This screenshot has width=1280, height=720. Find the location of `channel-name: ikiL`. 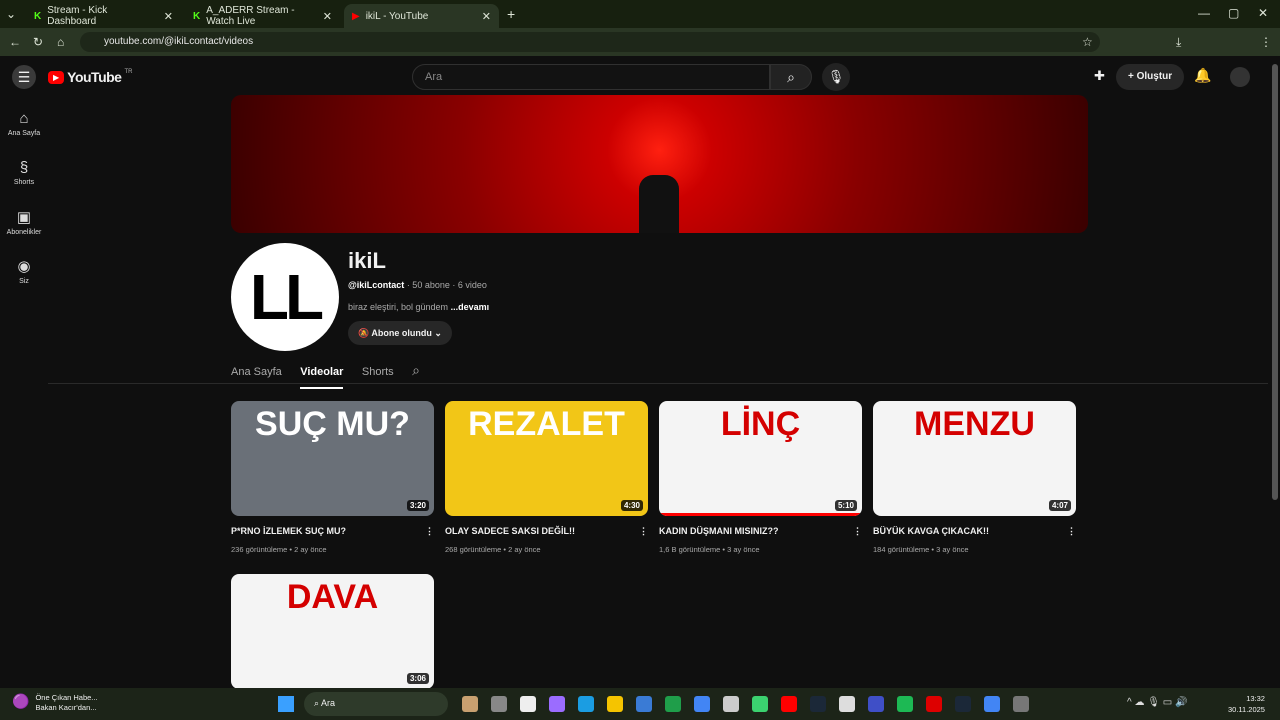

channel-name: ikiL is located at coordinates (367, 260).